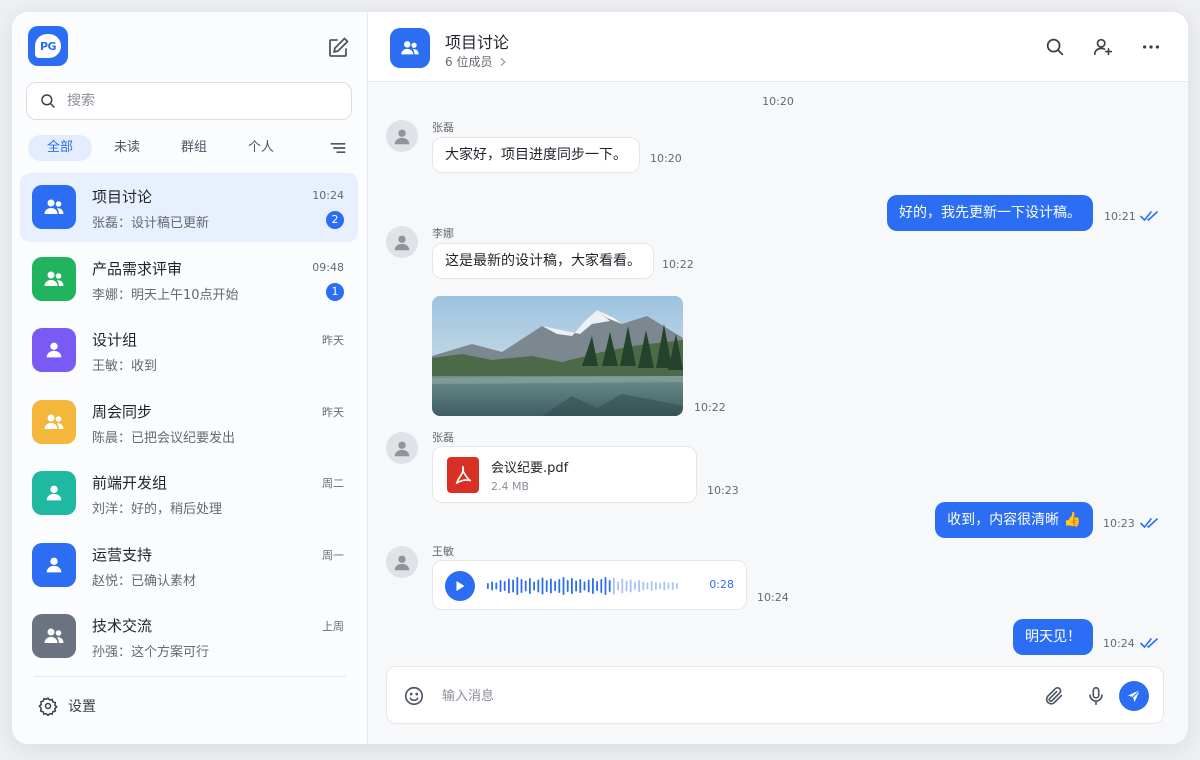 The width and height of the screenshot is (1200, 760). Describe the element at coordinates (443, 233) in the screenshot. I see `sender-name: 李娜` at that location.